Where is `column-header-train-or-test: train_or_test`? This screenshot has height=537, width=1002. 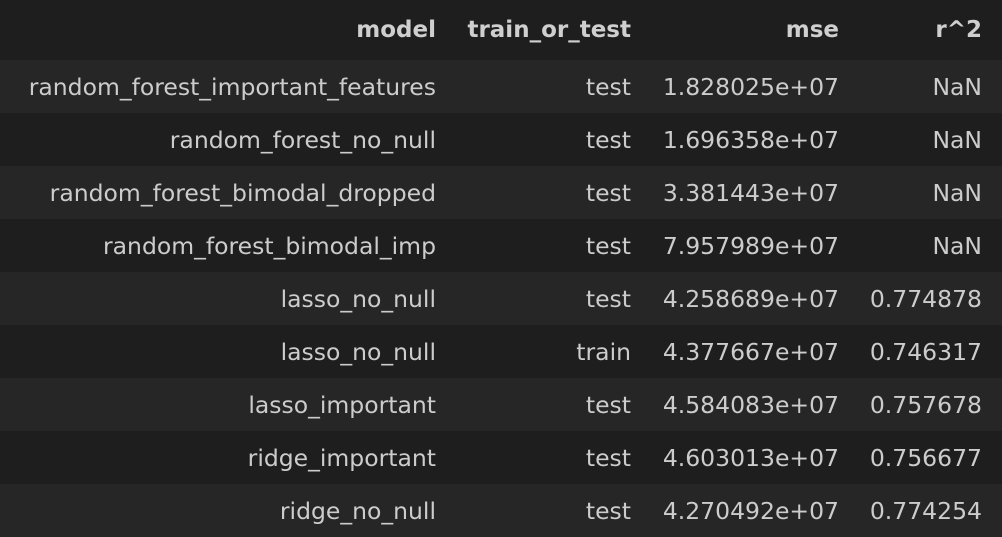
column-header-train-or-test: train_or_test is located at coordinates (553, 30).